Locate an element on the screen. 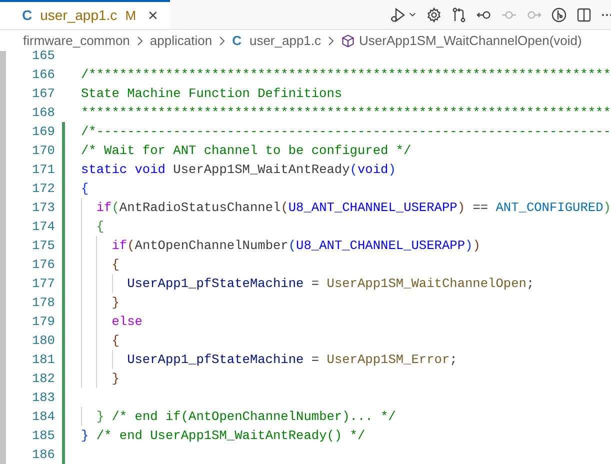 This screenshot has width=611, height=464. line-number: 170 is located at coordinates (42, 151).